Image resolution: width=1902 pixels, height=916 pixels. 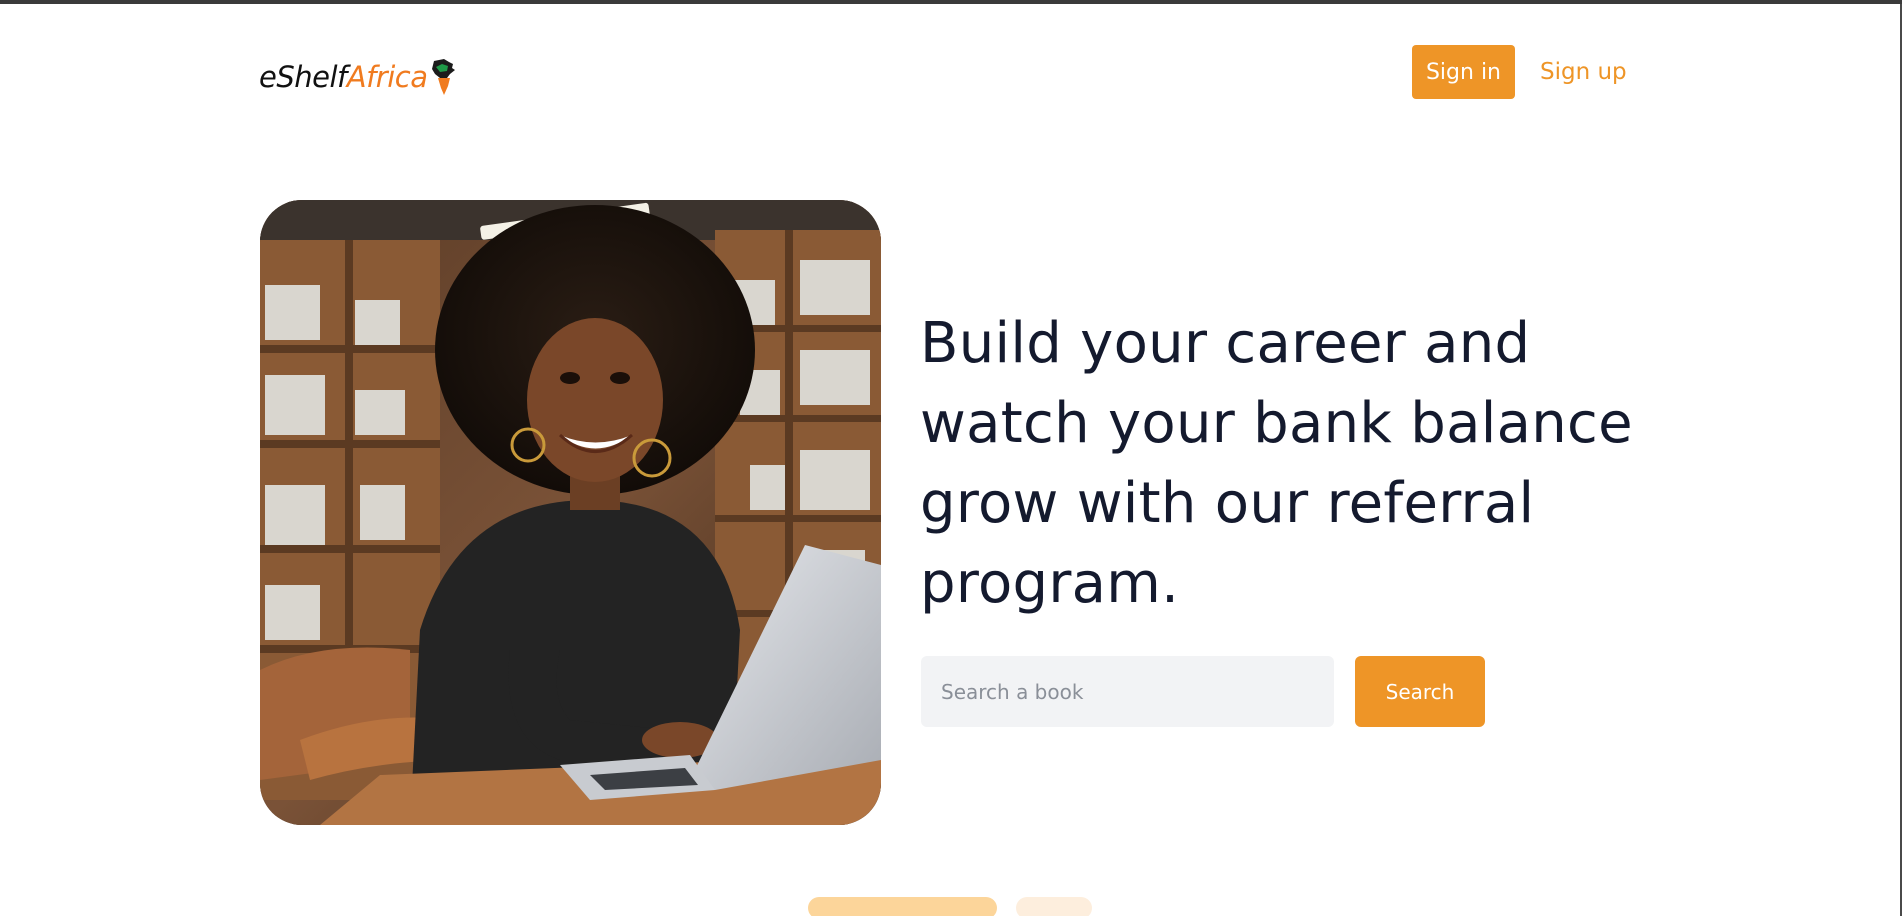 I want to click on brand-logo: eShelf Africa, so click(x=357, y=77).